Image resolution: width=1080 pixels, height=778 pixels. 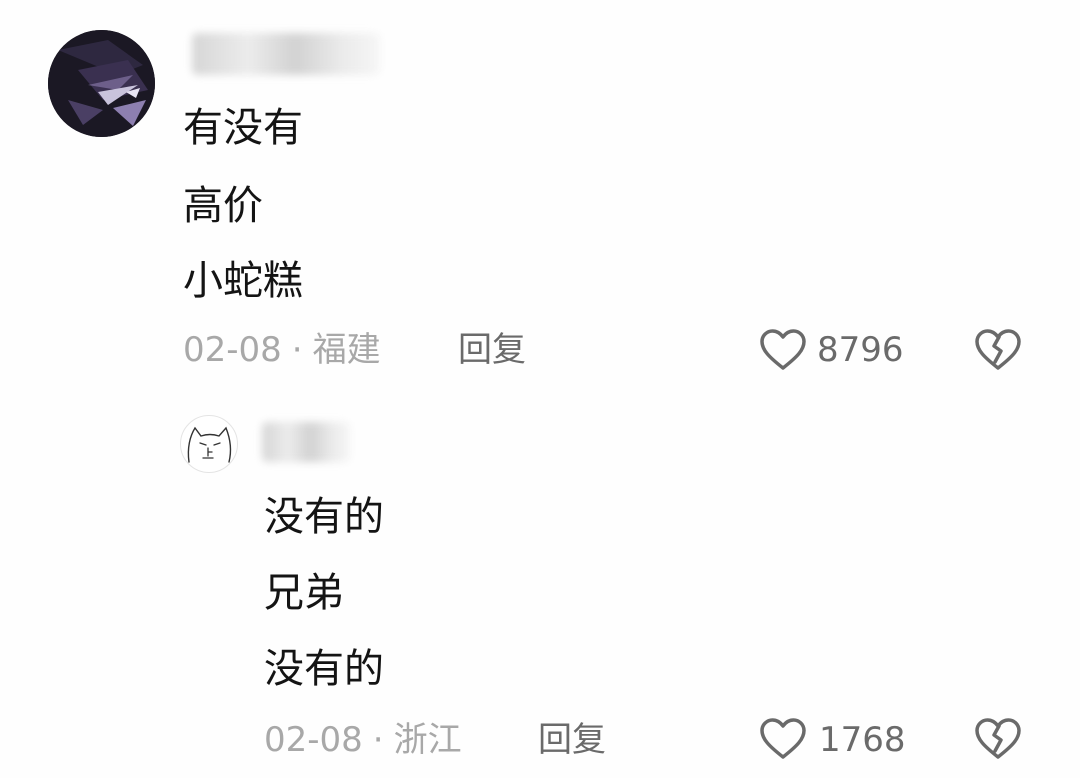 I want to click on comment-like-count: 8796, so click(x=860, y=350).